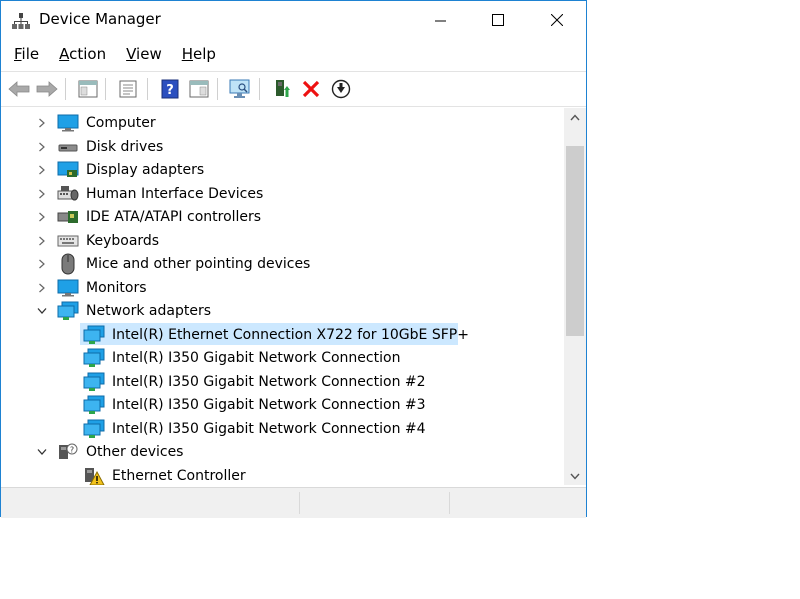 The image size is (800, 599). What do you see at coordinates (293, 20) in the screenshot?
I see `title-bar: Device Manager` at bounding box center [293, 20].